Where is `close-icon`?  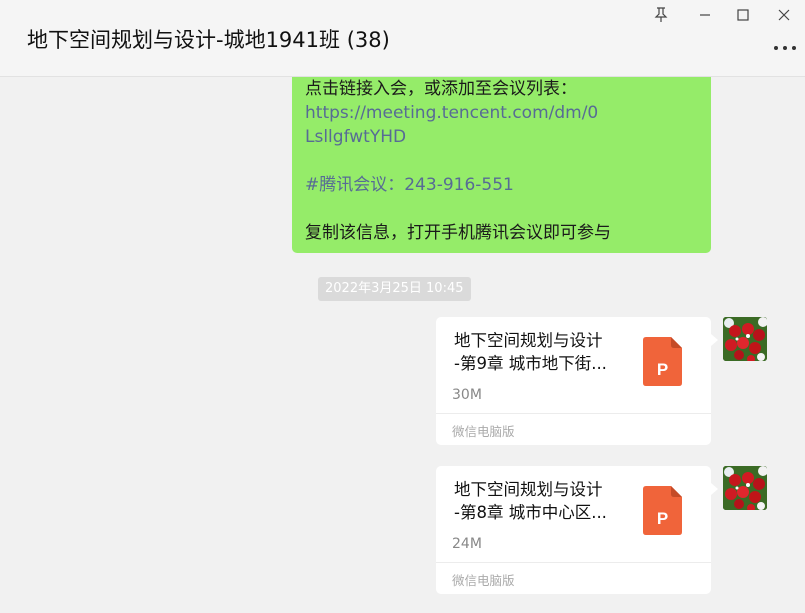 close-icon is located at coordinates (784, 15).